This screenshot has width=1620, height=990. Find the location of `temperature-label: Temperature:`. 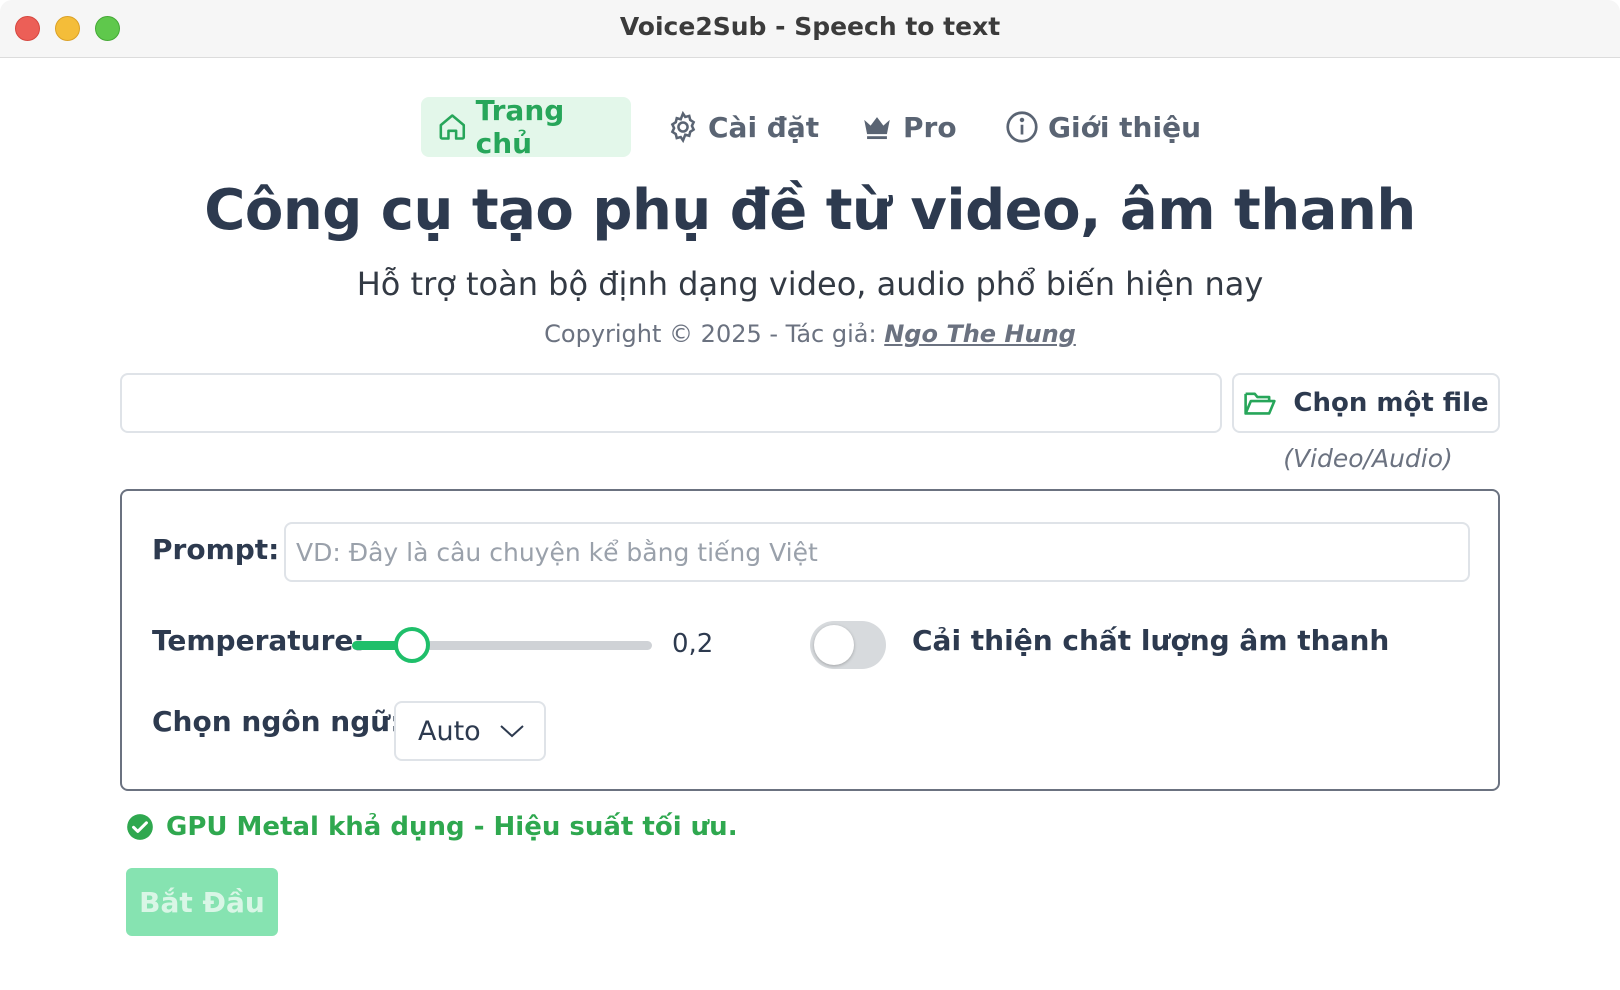

temperature-label: Temperature: is located at coordinates (258, 640).